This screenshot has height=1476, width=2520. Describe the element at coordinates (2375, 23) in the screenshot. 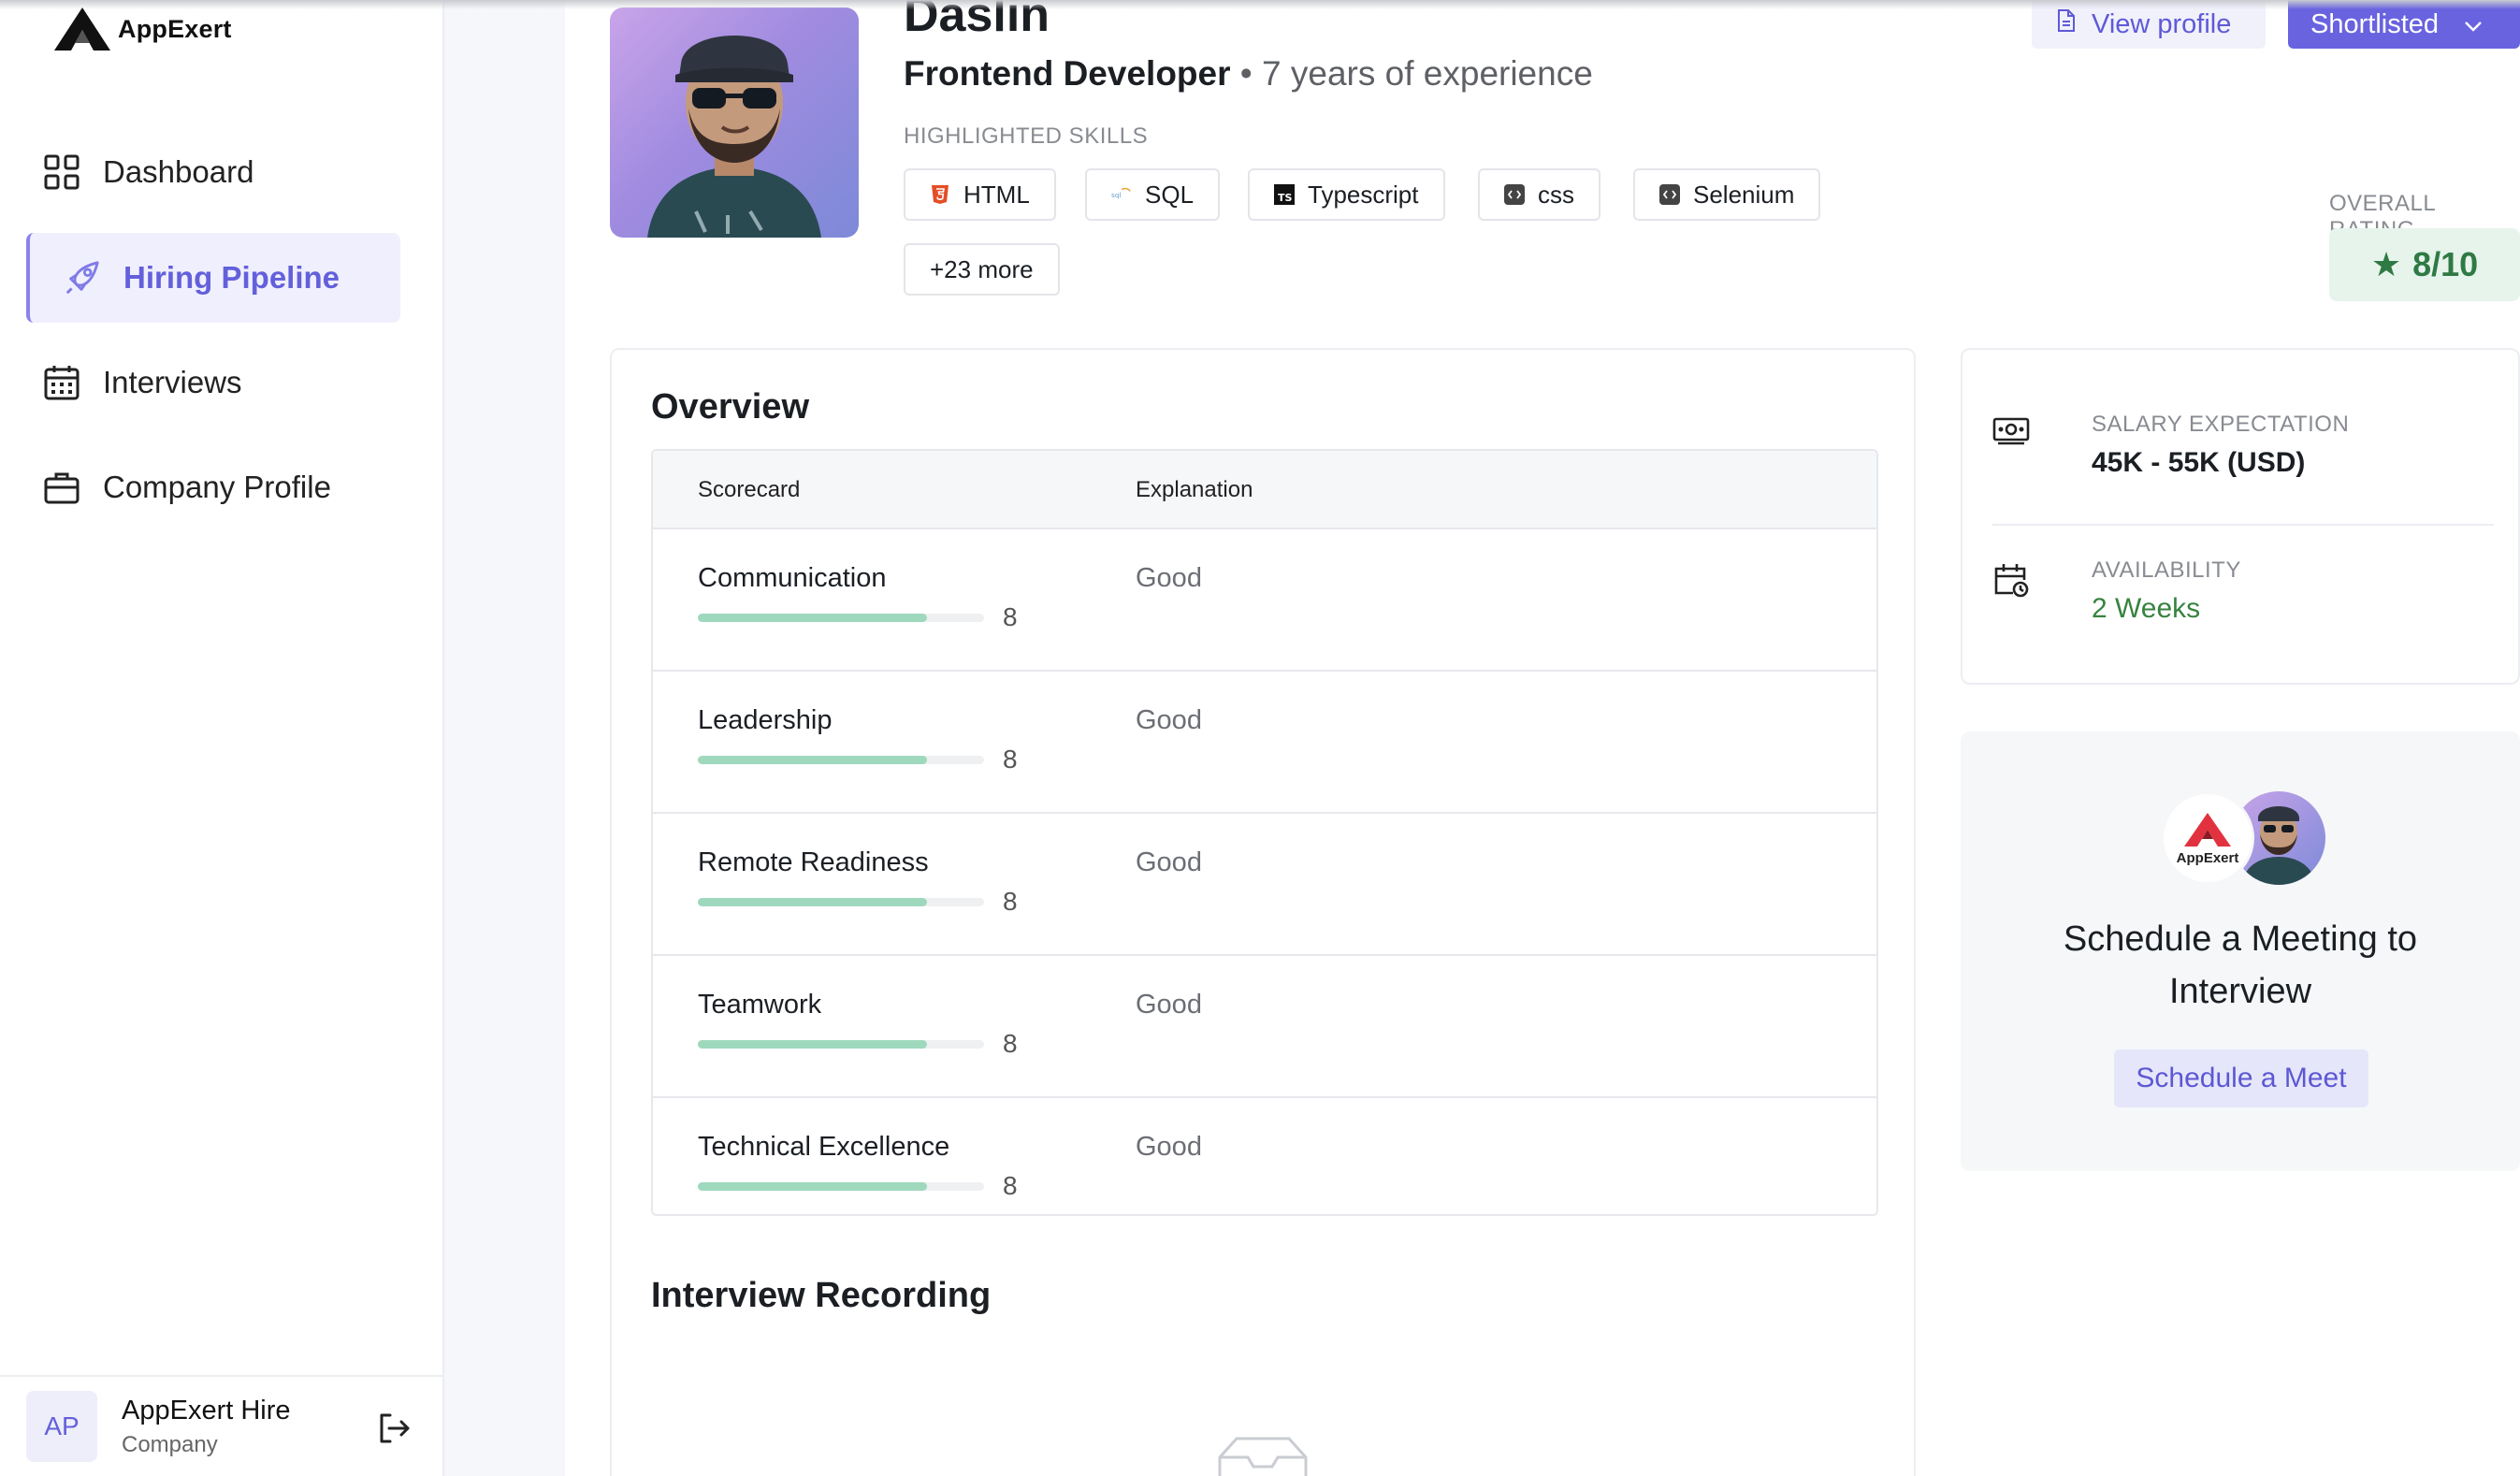

I see `status-label: Shortlisted` at that location.